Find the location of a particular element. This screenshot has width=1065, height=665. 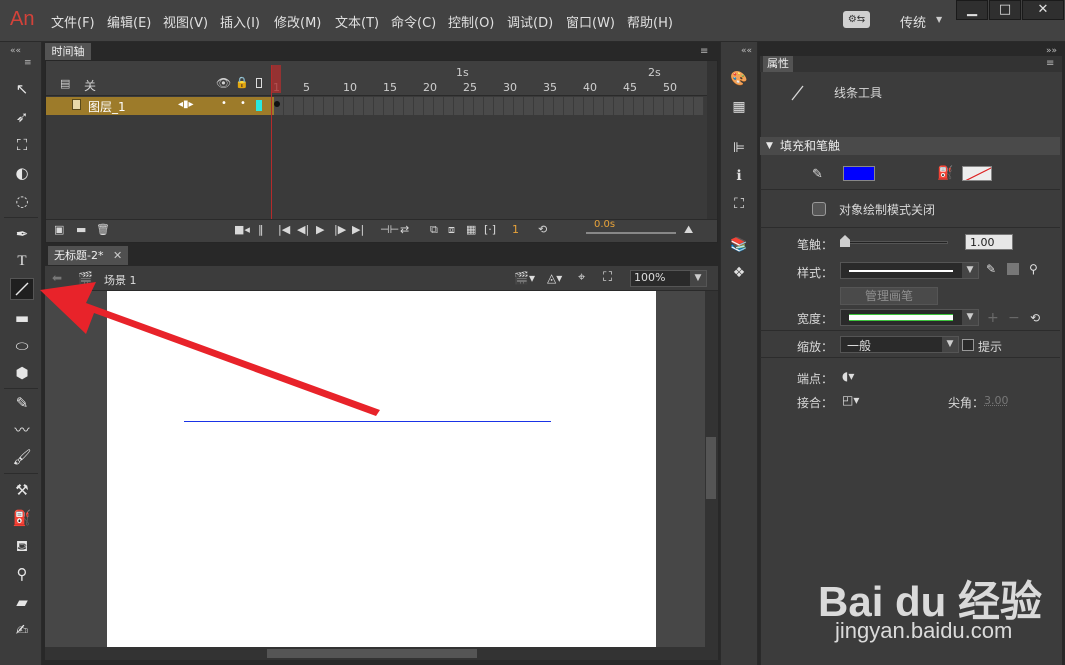

hint-checkbox is located at coordinates (968, 345).